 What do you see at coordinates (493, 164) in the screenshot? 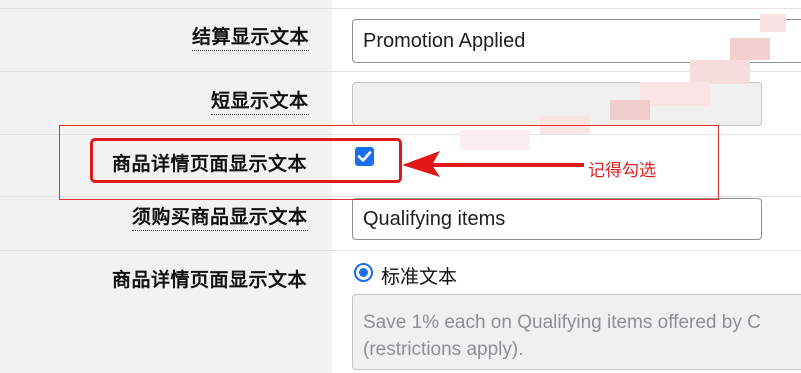
I see `arrow-left-icon` at bounding box center [493, 164].